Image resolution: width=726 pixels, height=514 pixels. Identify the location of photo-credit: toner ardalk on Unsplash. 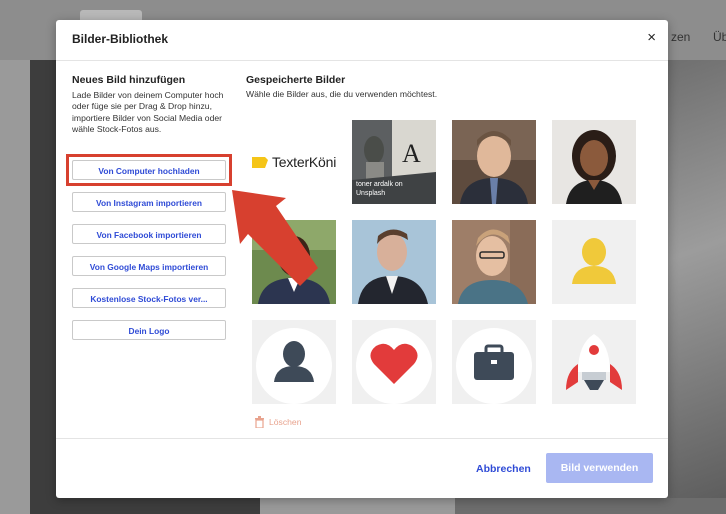
(379, 189).